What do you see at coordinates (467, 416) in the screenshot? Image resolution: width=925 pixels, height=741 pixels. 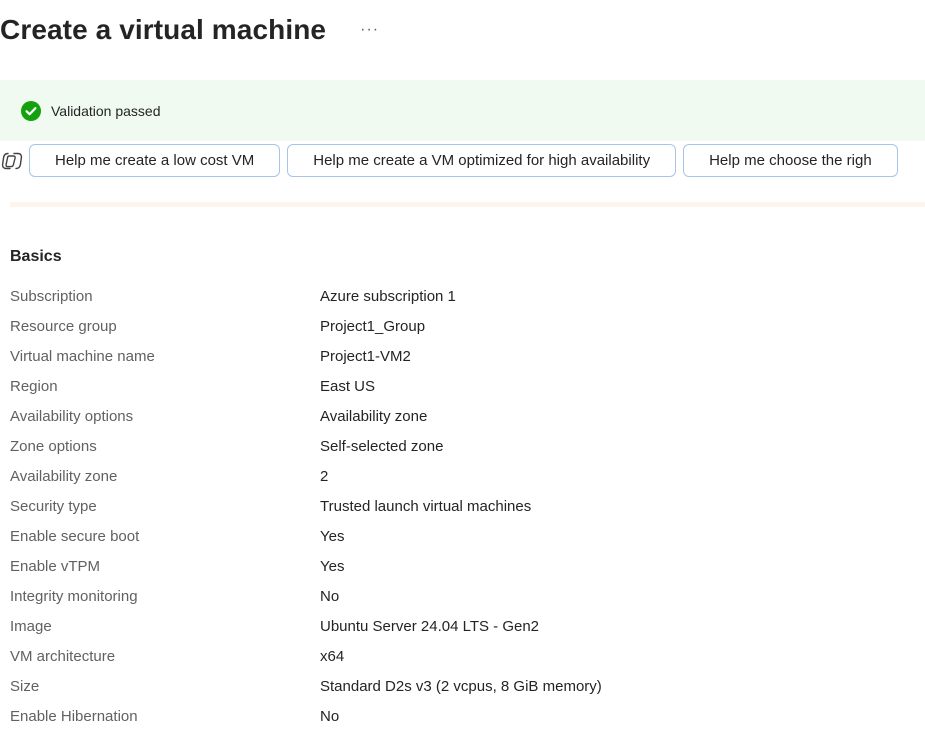 I see `summary-row-availability-options: Availability options Availability zone` at bounding box center [467, 416].